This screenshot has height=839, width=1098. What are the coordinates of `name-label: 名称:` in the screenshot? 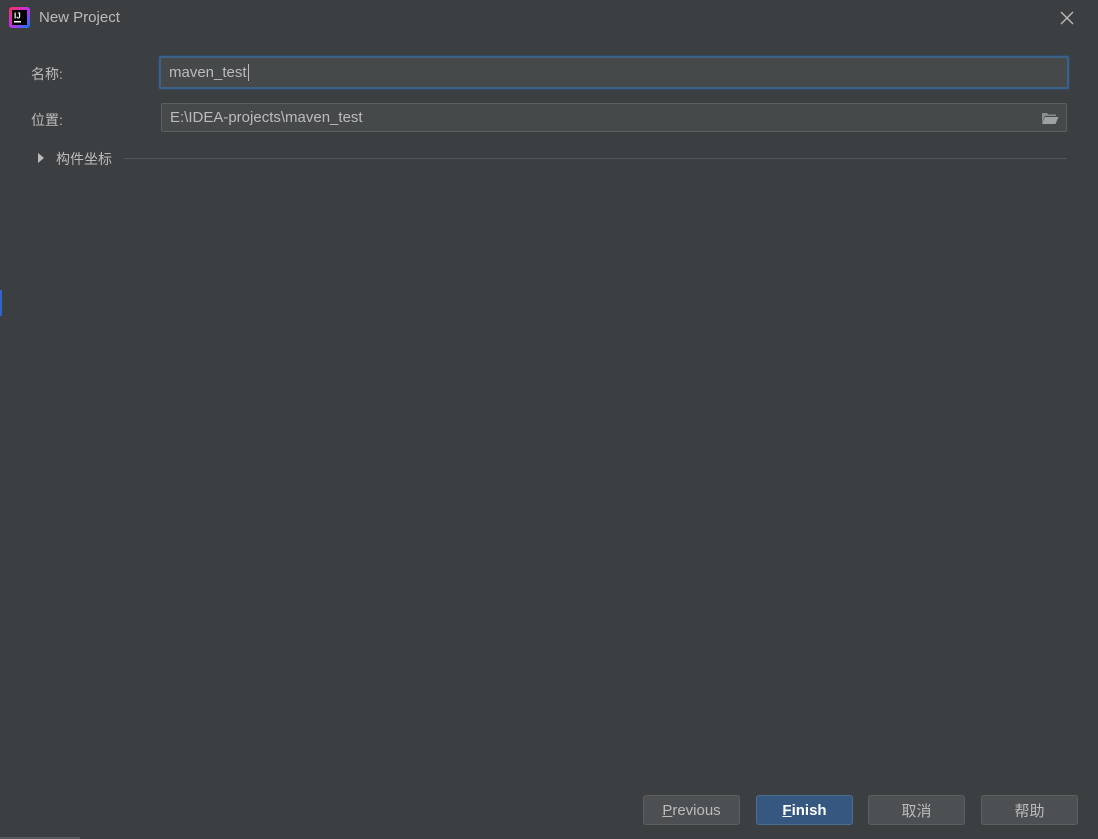 It's located at (47, 74).